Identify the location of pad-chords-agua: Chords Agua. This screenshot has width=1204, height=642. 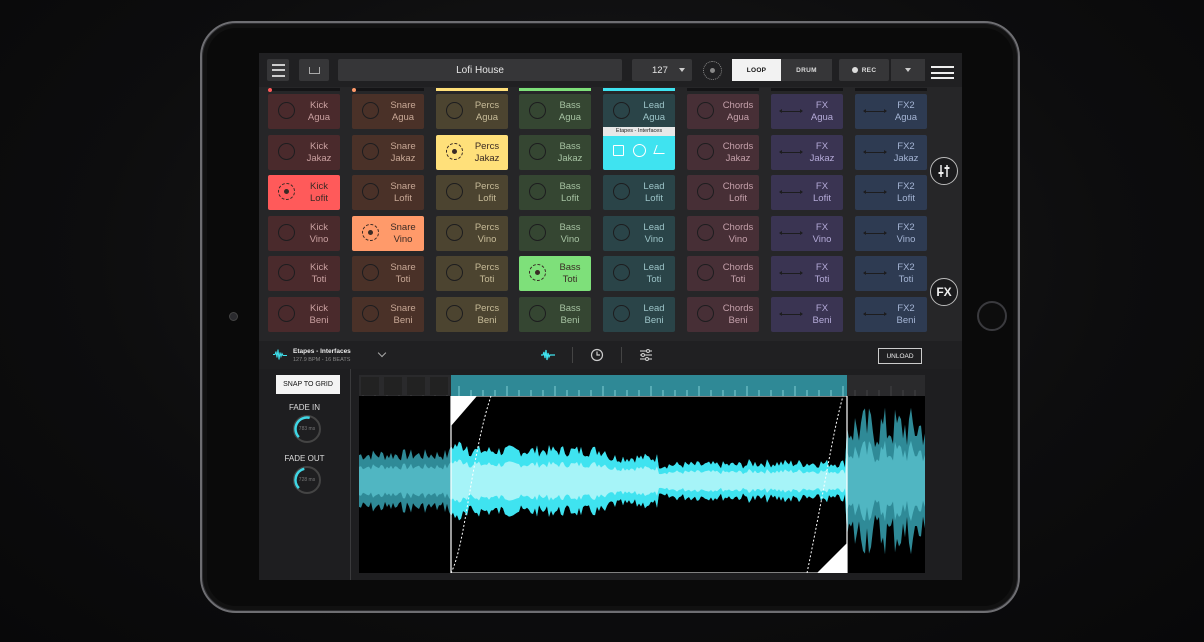
(723, 111).